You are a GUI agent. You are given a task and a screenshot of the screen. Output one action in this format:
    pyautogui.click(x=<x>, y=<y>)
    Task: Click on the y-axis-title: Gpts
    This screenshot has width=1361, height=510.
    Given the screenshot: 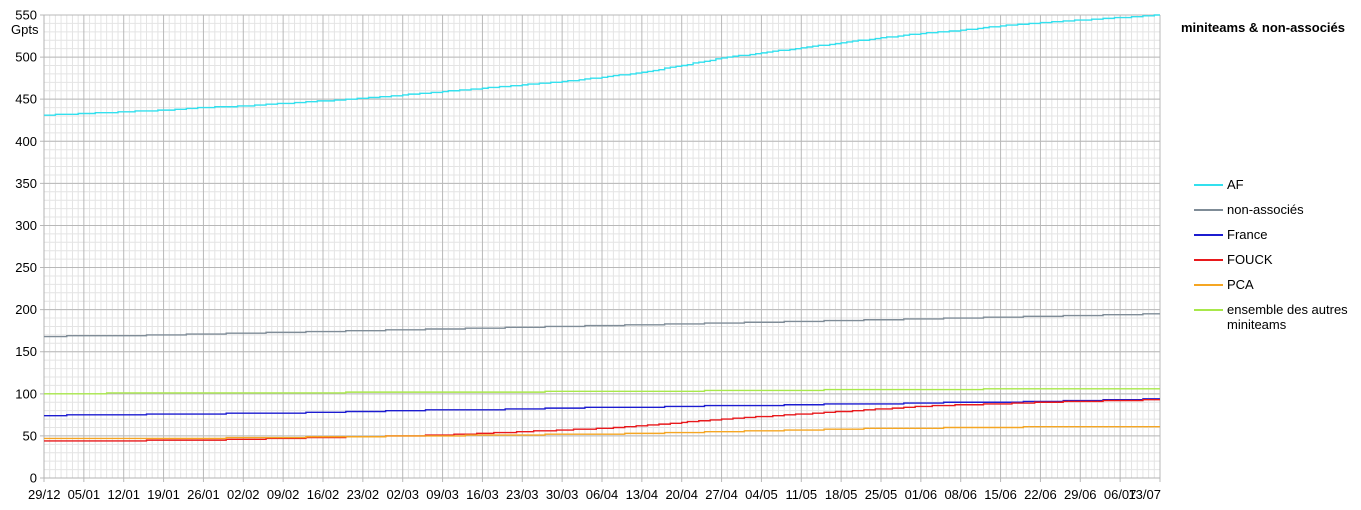 What is the action you would take?
    pyautogui.click(x=25, y=29)
    